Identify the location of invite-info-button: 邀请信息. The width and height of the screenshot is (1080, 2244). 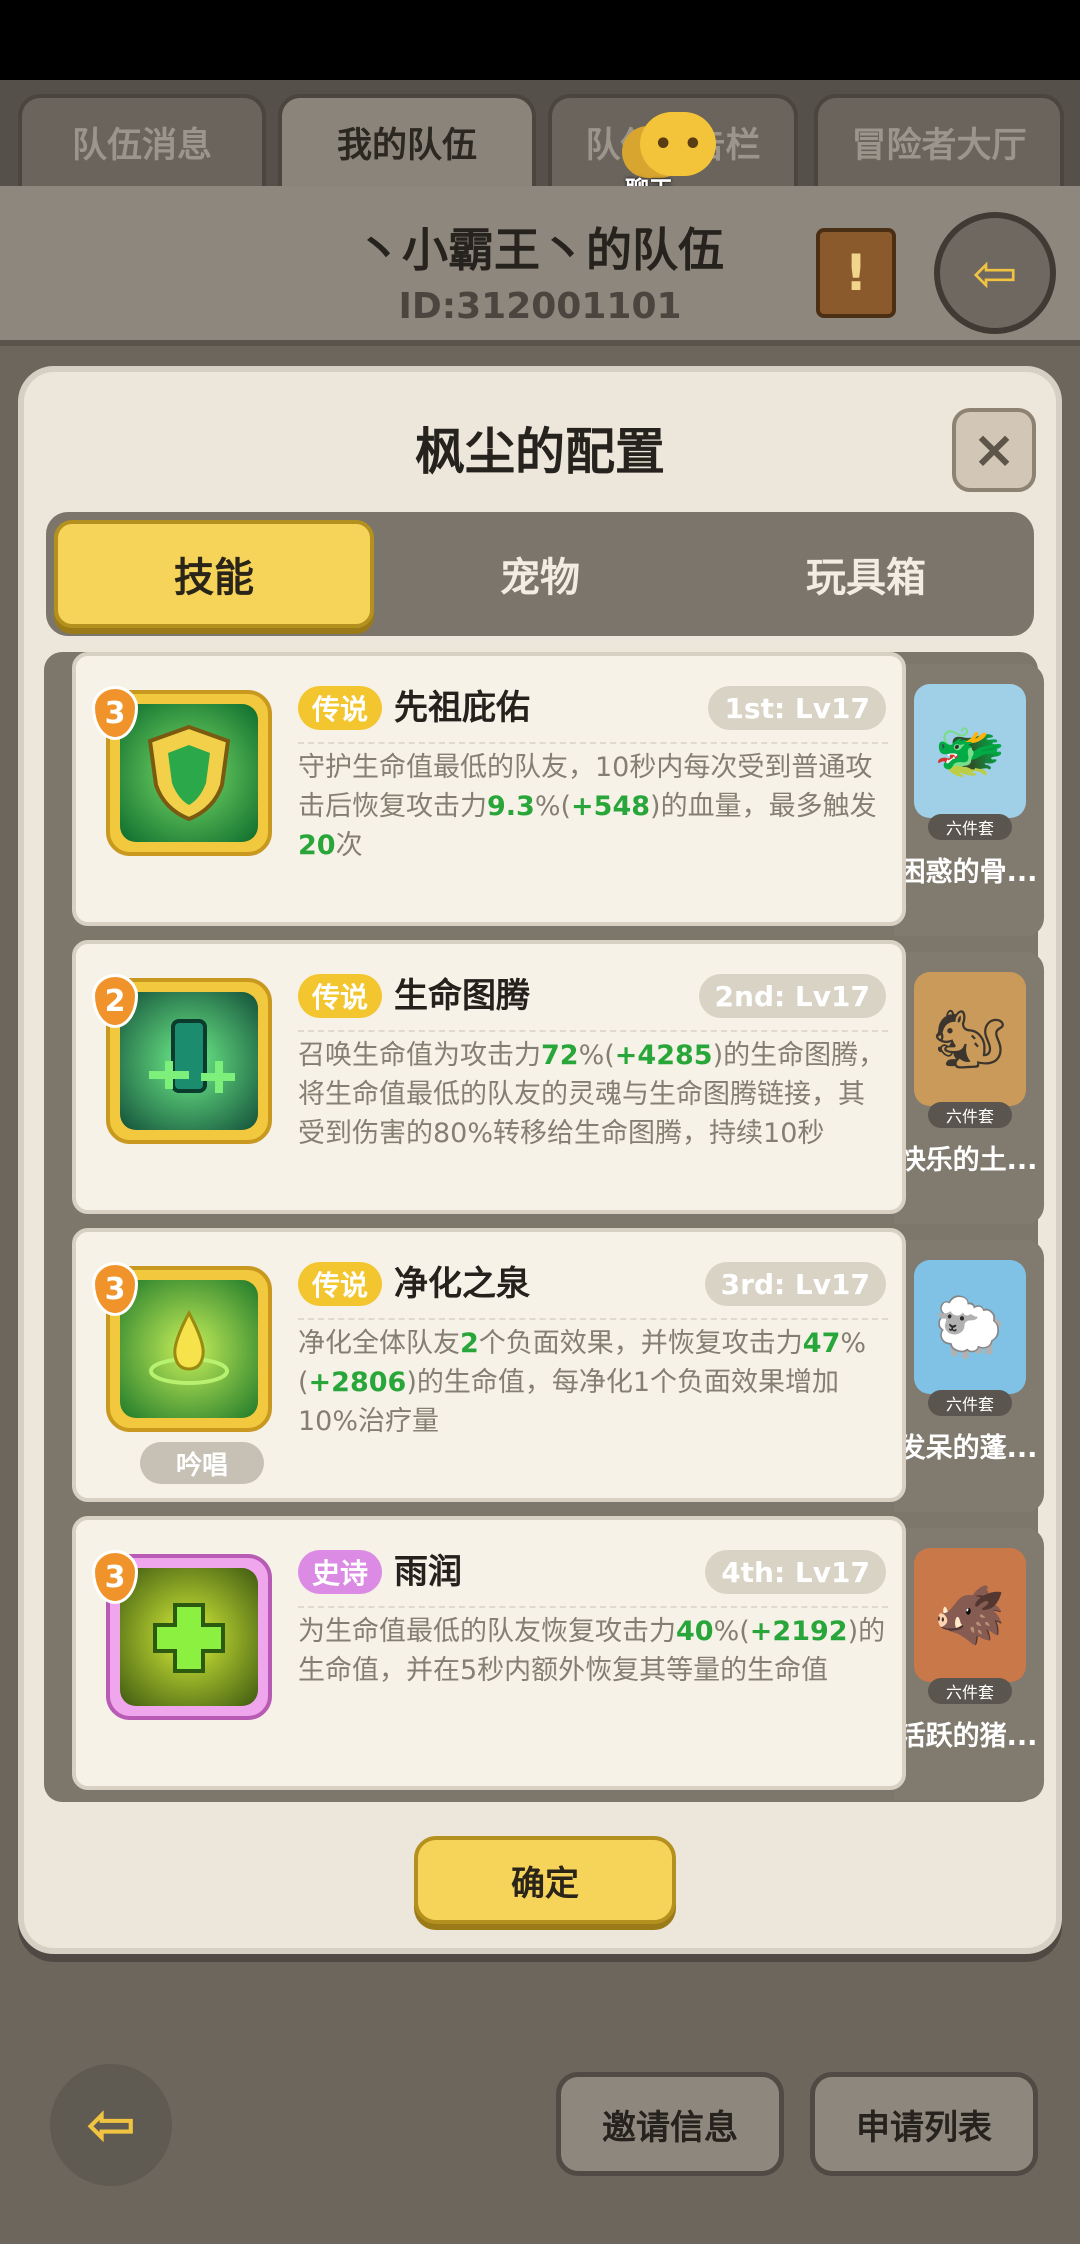
(670, 2124).